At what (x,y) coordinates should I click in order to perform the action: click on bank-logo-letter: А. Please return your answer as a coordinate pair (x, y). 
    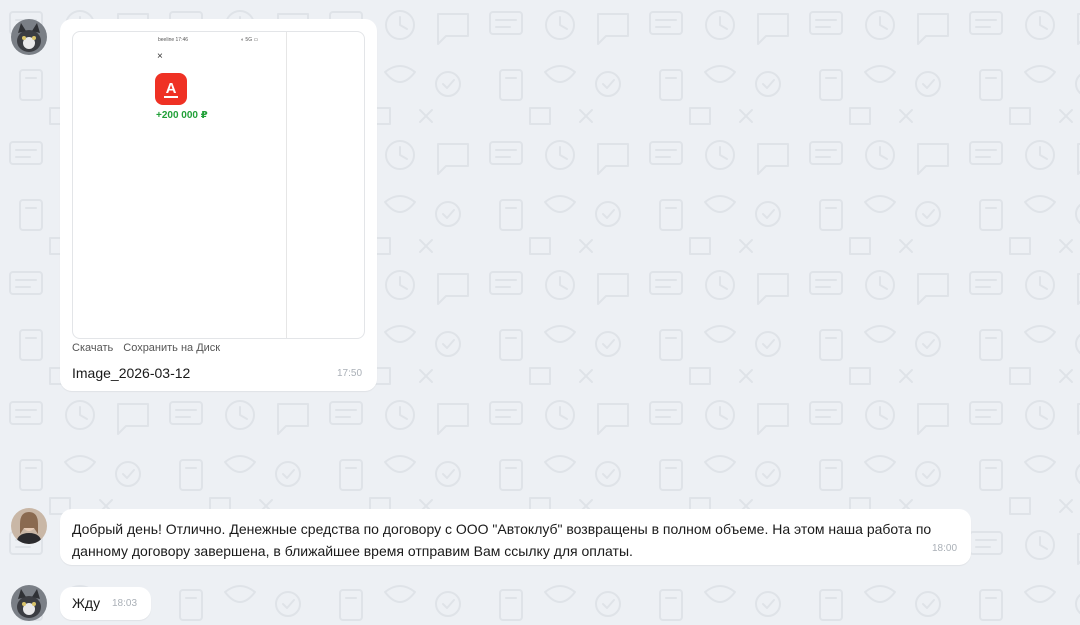
    Looking at the image, I should click on (171, 88).